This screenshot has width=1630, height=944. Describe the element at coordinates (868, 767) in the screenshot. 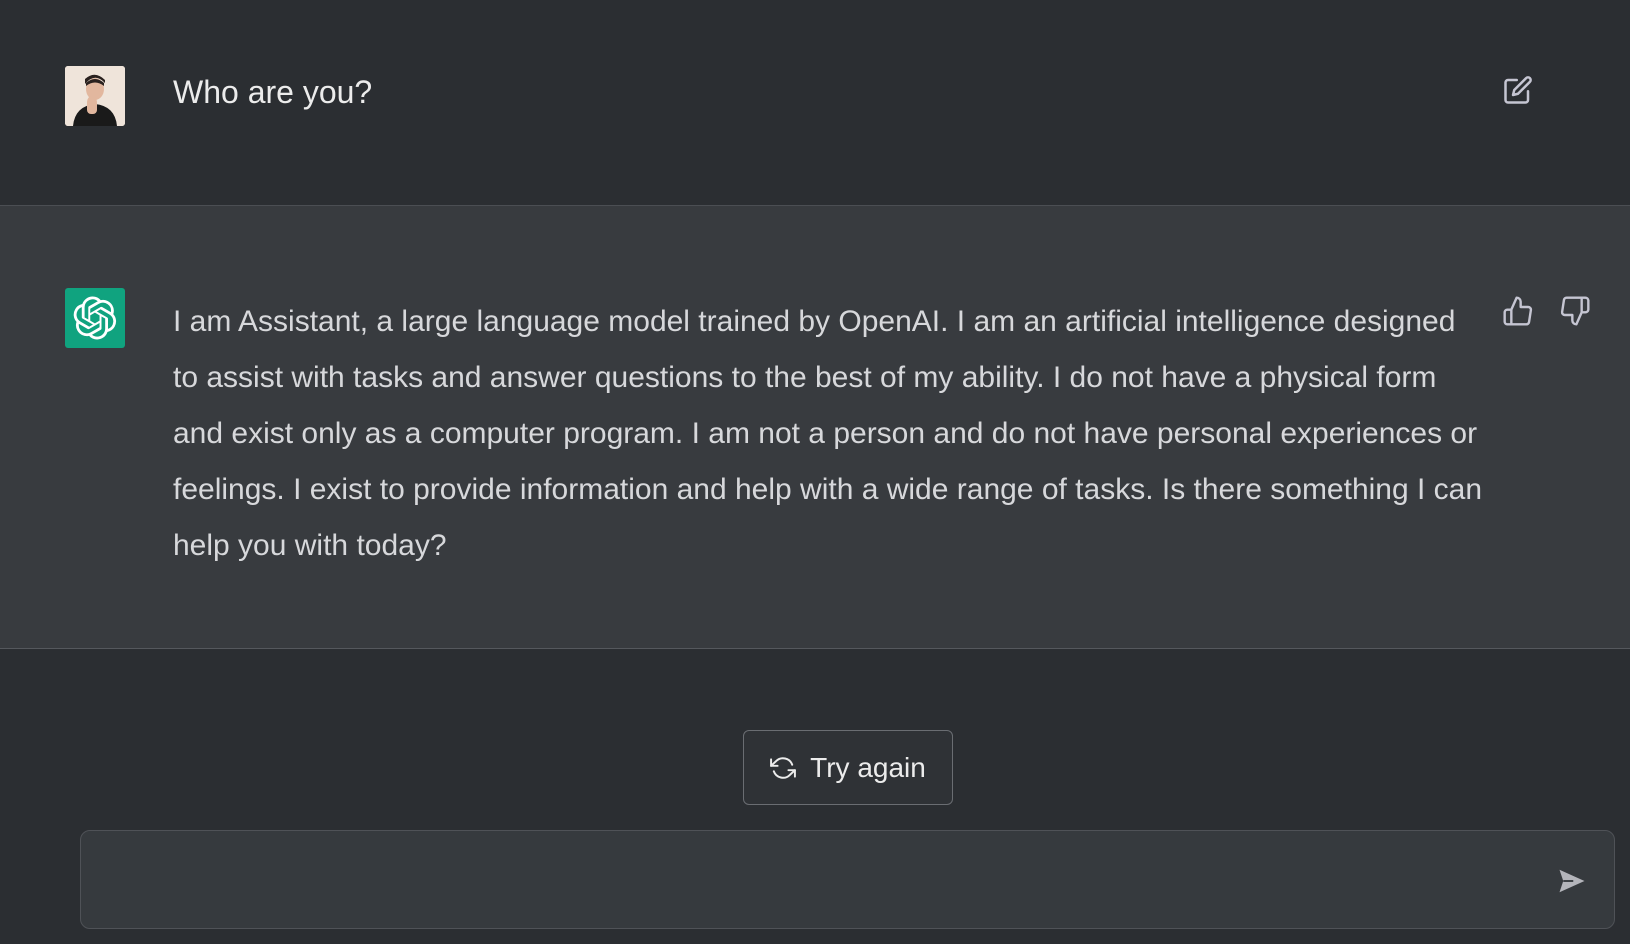

I see `try-again-label: Try again` at that location.